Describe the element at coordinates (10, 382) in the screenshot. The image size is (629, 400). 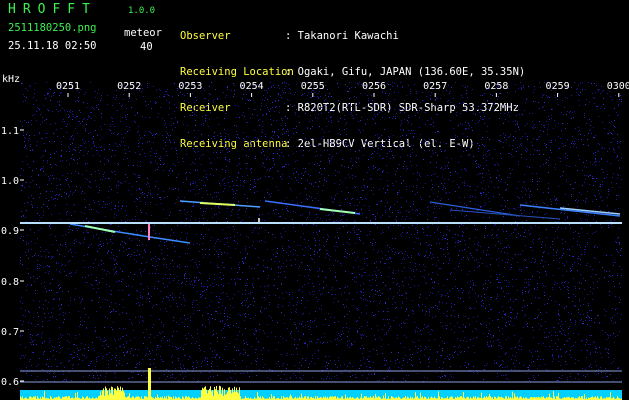
I see `y-tick-label: 0.6` at that location.